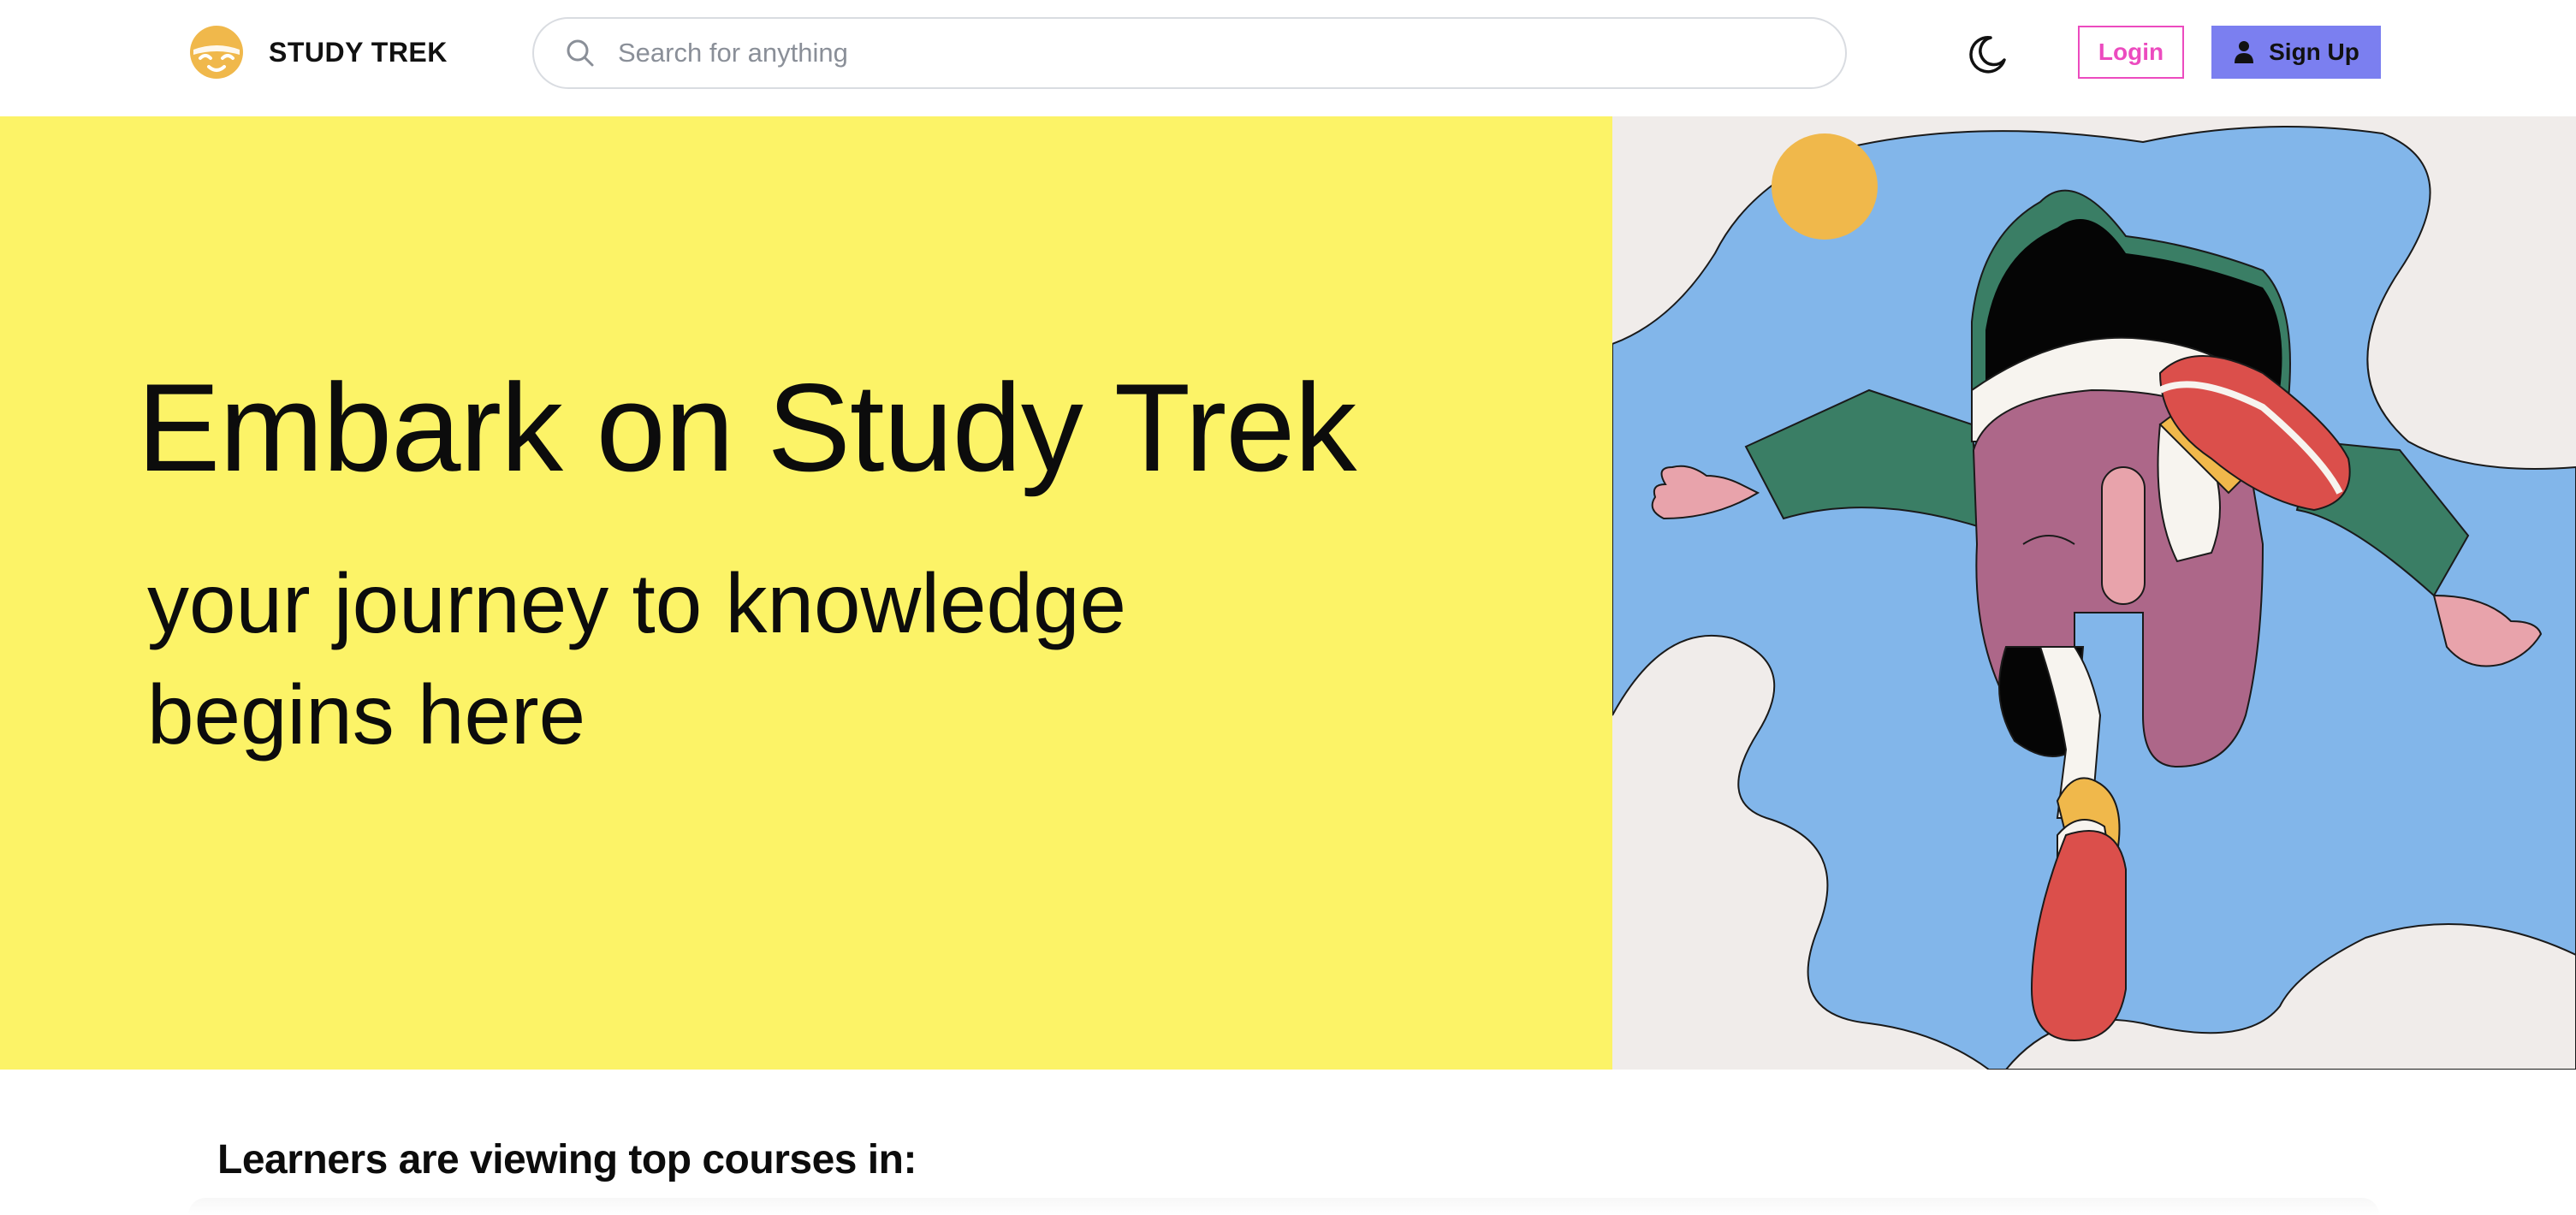 Image resolution: width=2576 pixels, height=1215 pixels. What do you see at coordinates (2244, 52) in the screenshot?
I see `user-icon` at bounding box center [2244, 52].